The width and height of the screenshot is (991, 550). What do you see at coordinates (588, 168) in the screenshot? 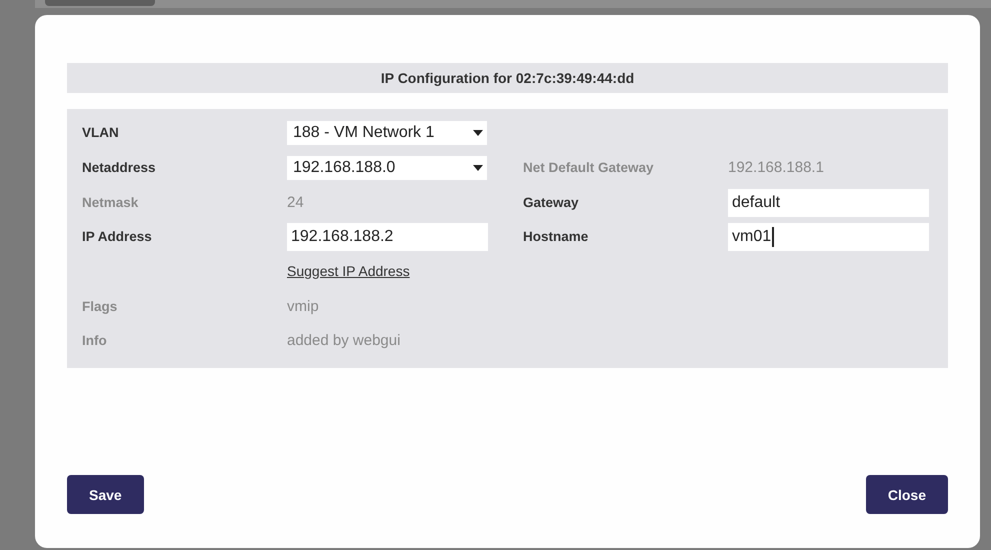
I see `field-label: Net Default Gateway` at bounding box center [588, 168].